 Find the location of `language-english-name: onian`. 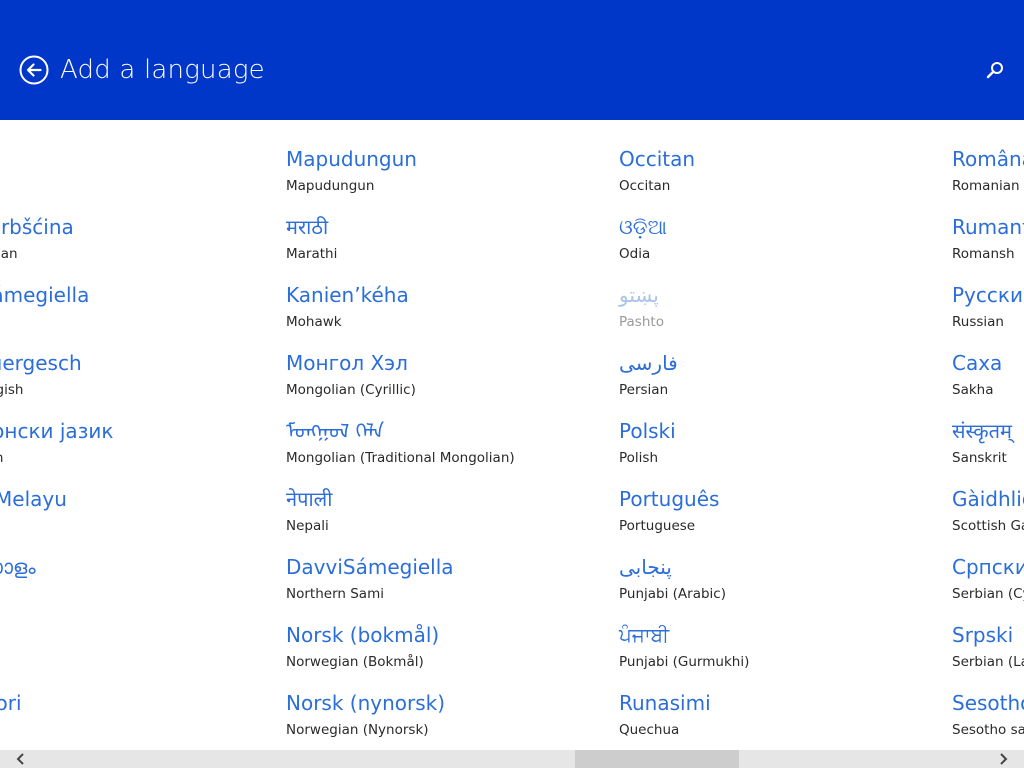

language-english-name: onian is located at coordinates (1, 458).